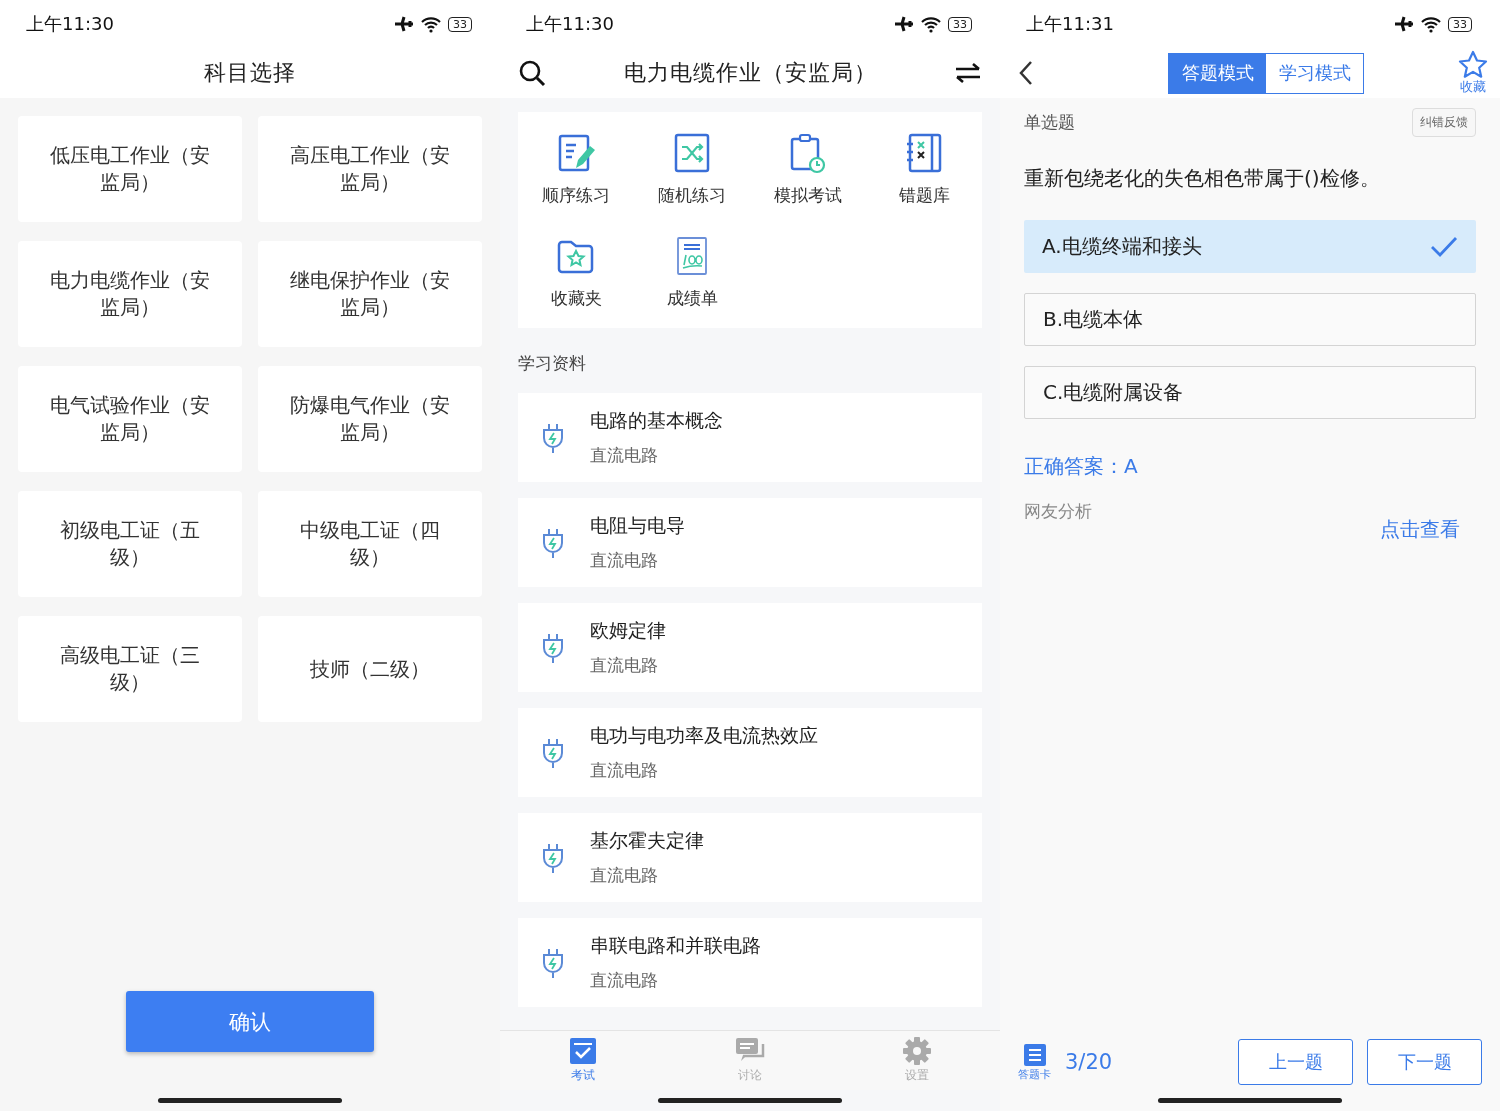 This screenshot has width=1500, height=1111. Describe the element at coordinates (750, 647) in the screenshot. I see `material-item: 欧姆定律 直流电路` at that location.